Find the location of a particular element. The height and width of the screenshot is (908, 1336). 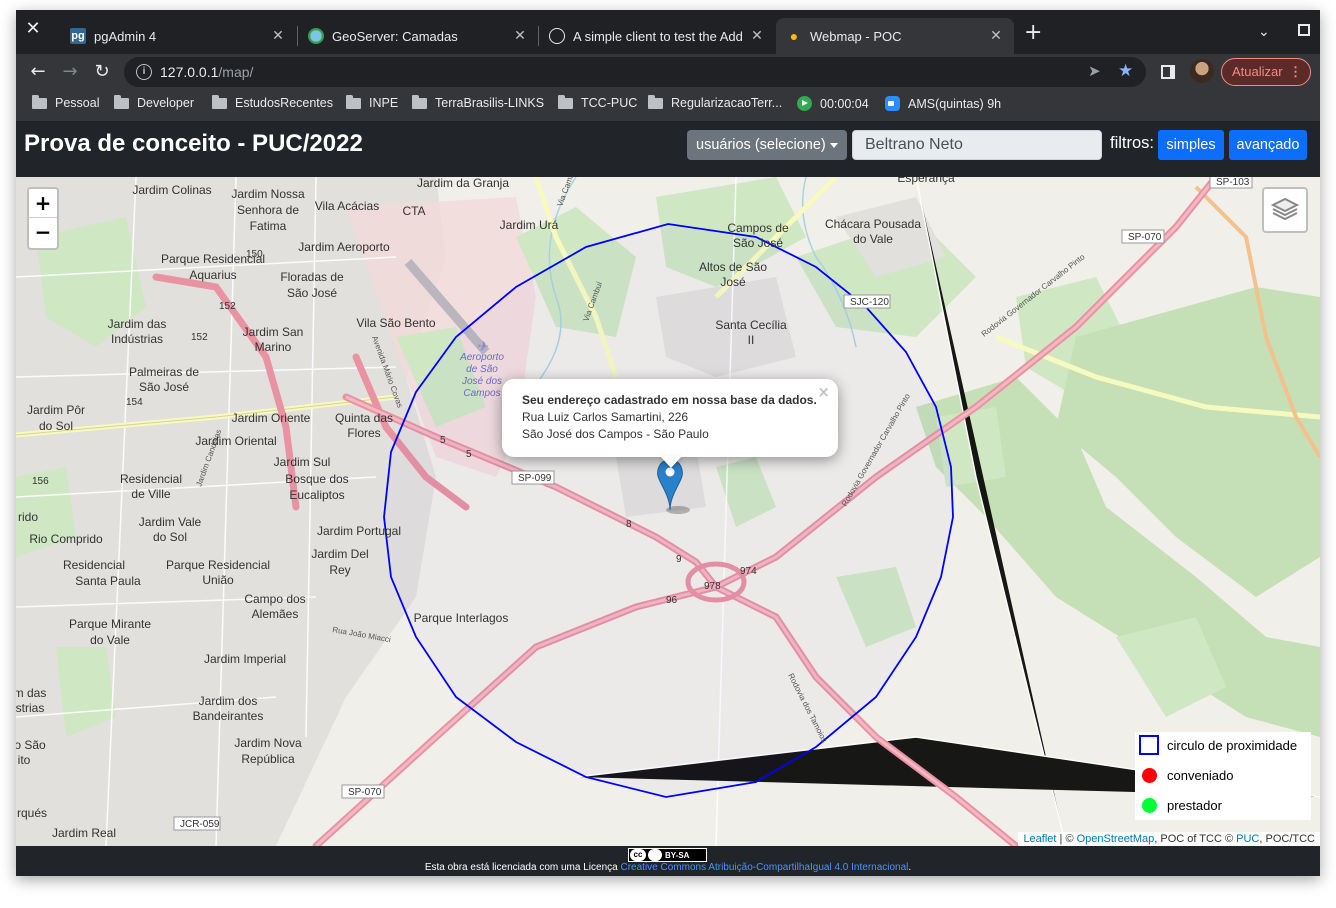

url-text: 127.0.0.1/map/ is located at coordinates (206, 72).